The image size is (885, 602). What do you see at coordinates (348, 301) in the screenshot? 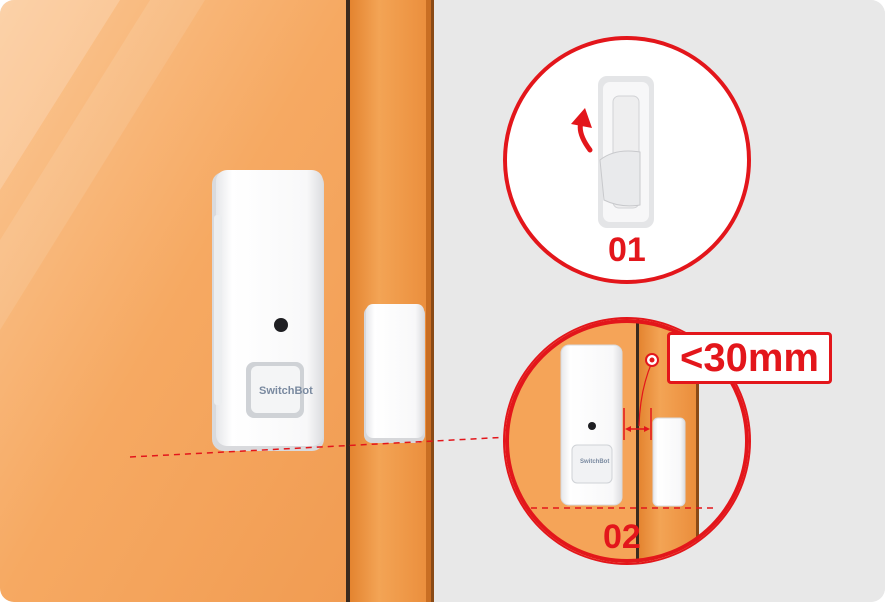
I see `door-gap` at bounding box center [348, 301].